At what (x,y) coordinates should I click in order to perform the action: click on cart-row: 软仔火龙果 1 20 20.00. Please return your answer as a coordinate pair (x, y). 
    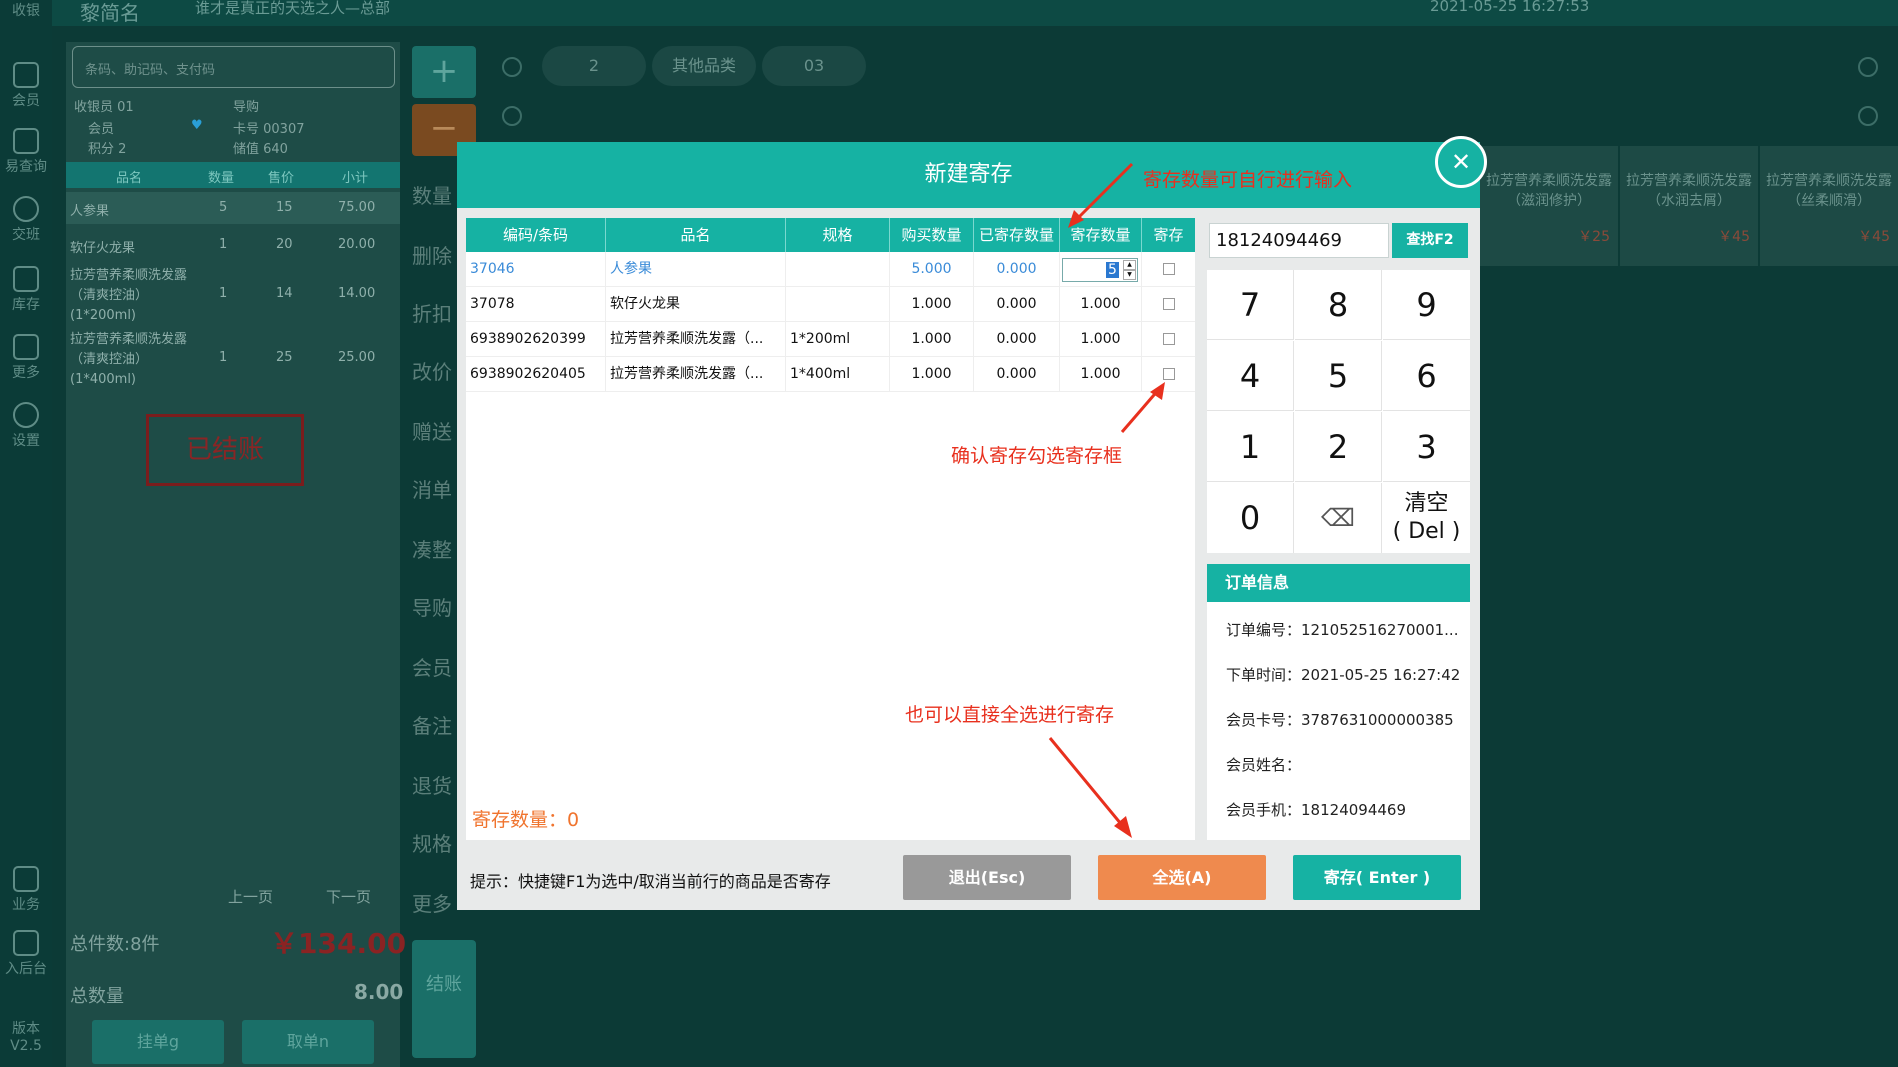
    Looking at the image, I should click on (233, 245).